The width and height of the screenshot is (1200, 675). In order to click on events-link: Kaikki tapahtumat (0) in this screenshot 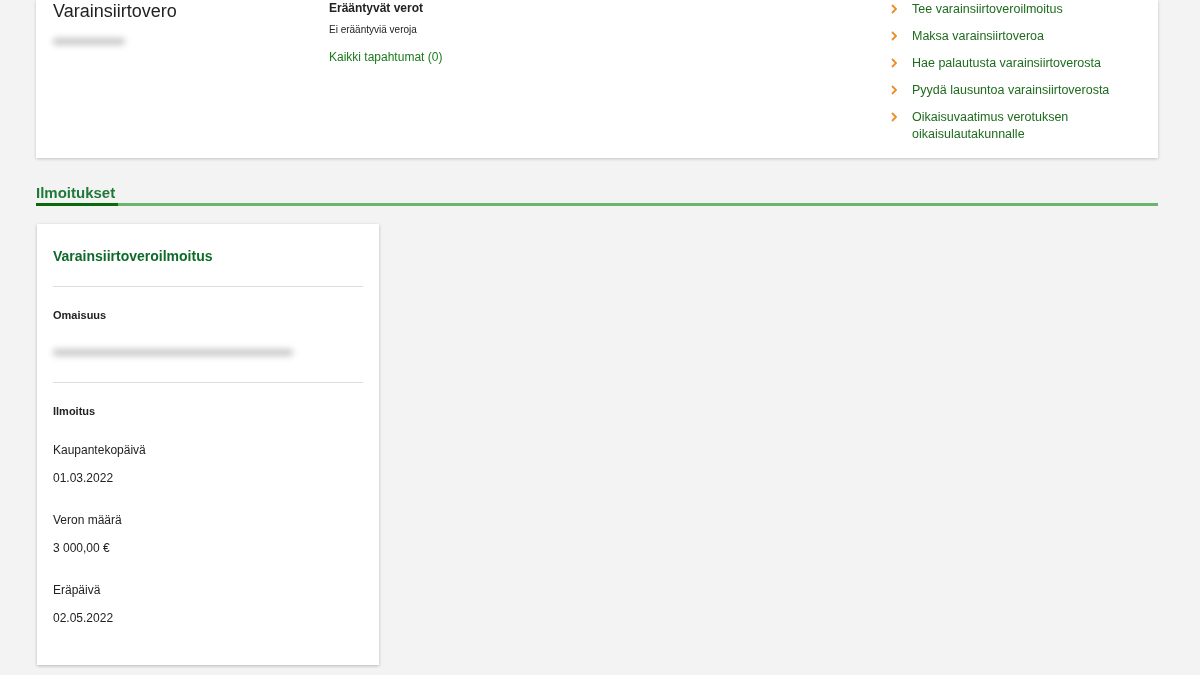, I will do `click(386, 57)`.